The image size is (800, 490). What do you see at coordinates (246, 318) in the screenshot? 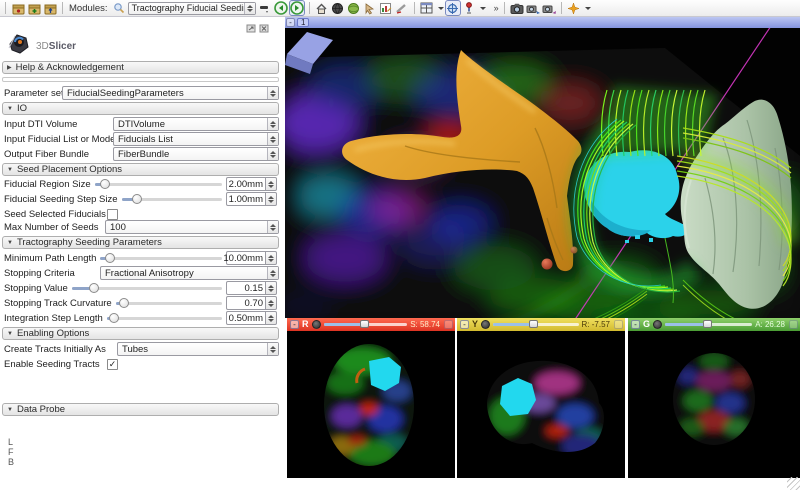
I see `integration-step-length-value: 0.50mm` at bounding box center [246, 318].